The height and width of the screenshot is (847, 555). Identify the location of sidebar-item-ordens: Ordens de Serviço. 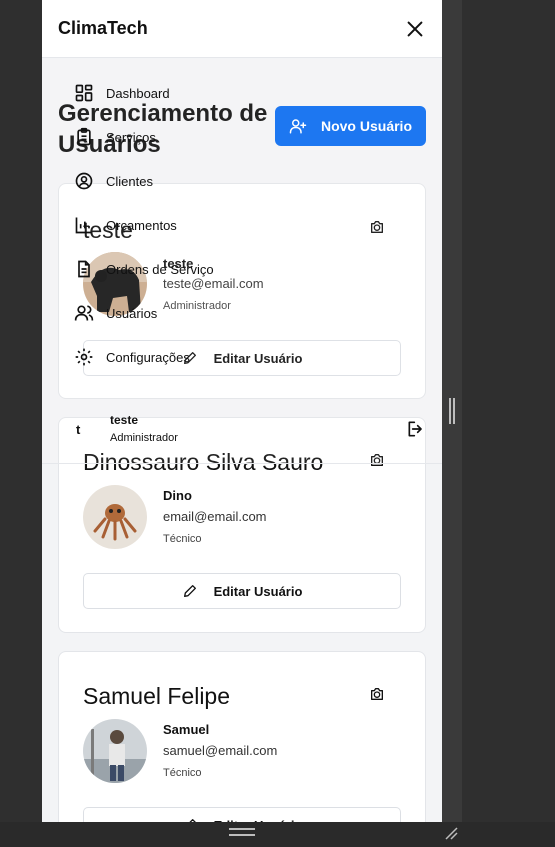
(144, 269).